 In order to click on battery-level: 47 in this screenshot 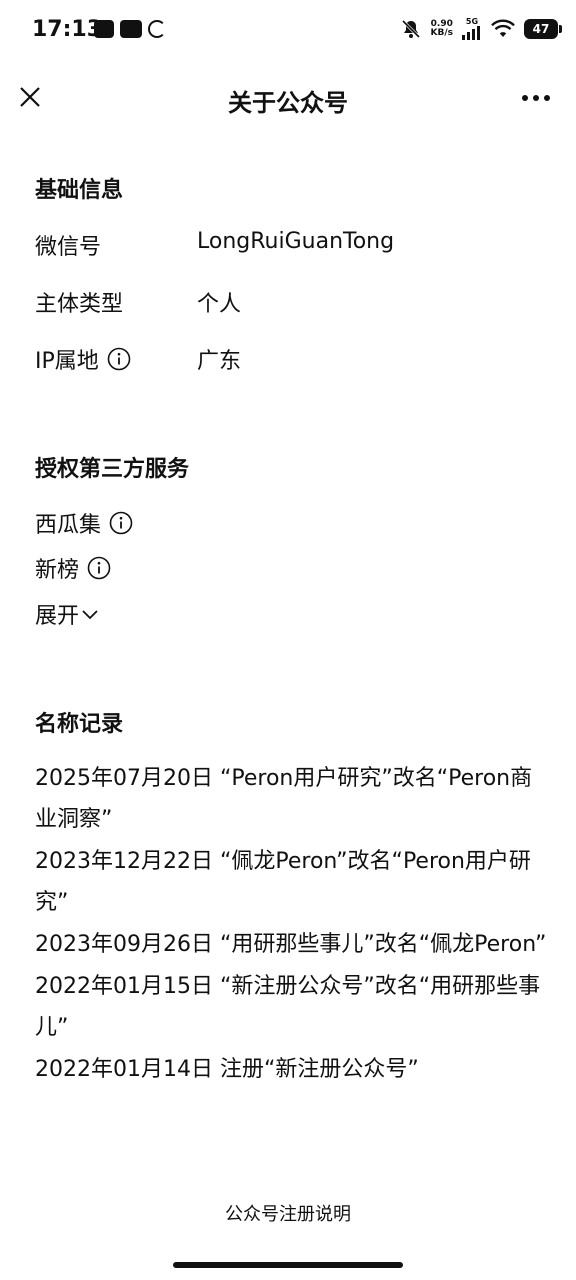, I will do `click(541, 29)`.